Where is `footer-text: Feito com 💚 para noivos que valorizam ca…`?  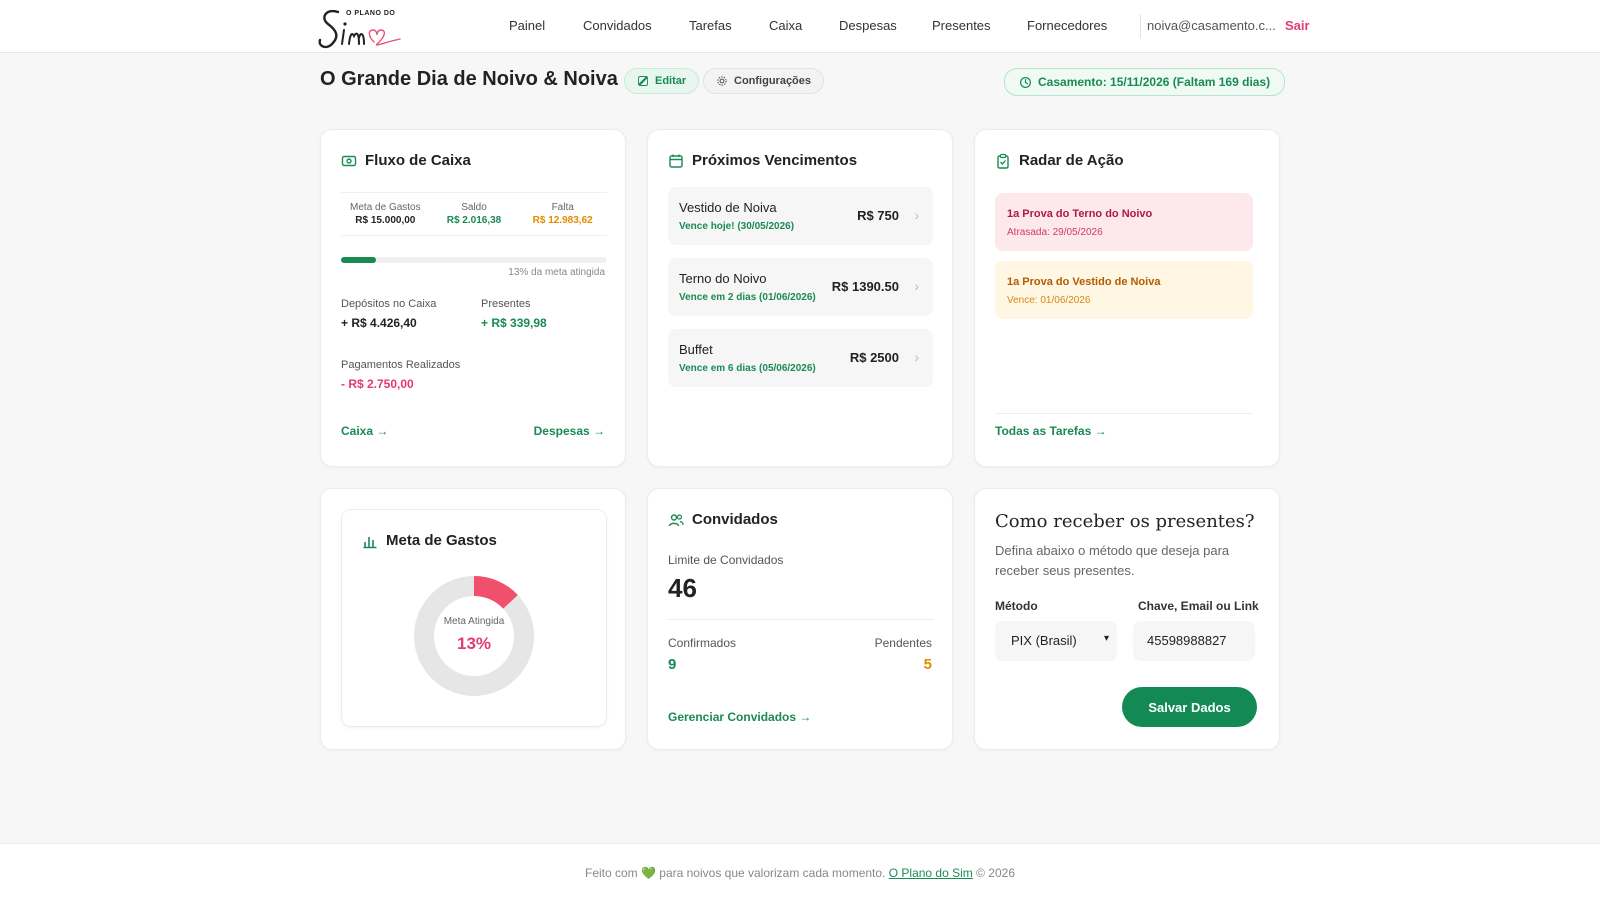
footer-text: Feito com 💚 para noivos que valorizam ca… is located at coordinates (800, 873).